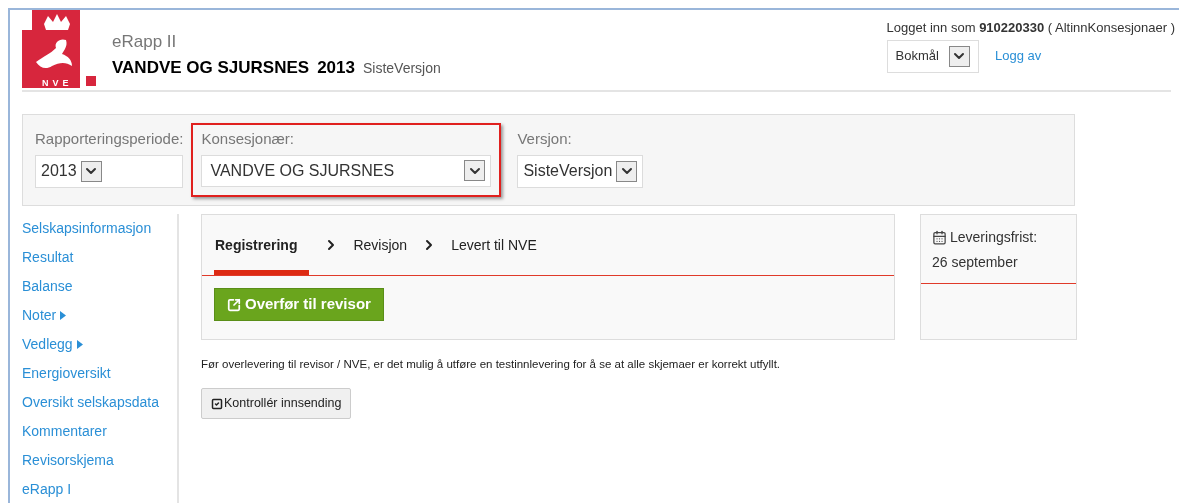 This screenshot has width=1179, height=503. Describe the element at coordinates (262, 245) in the screenshot. I see `workflow-step: Registrering` at that location.